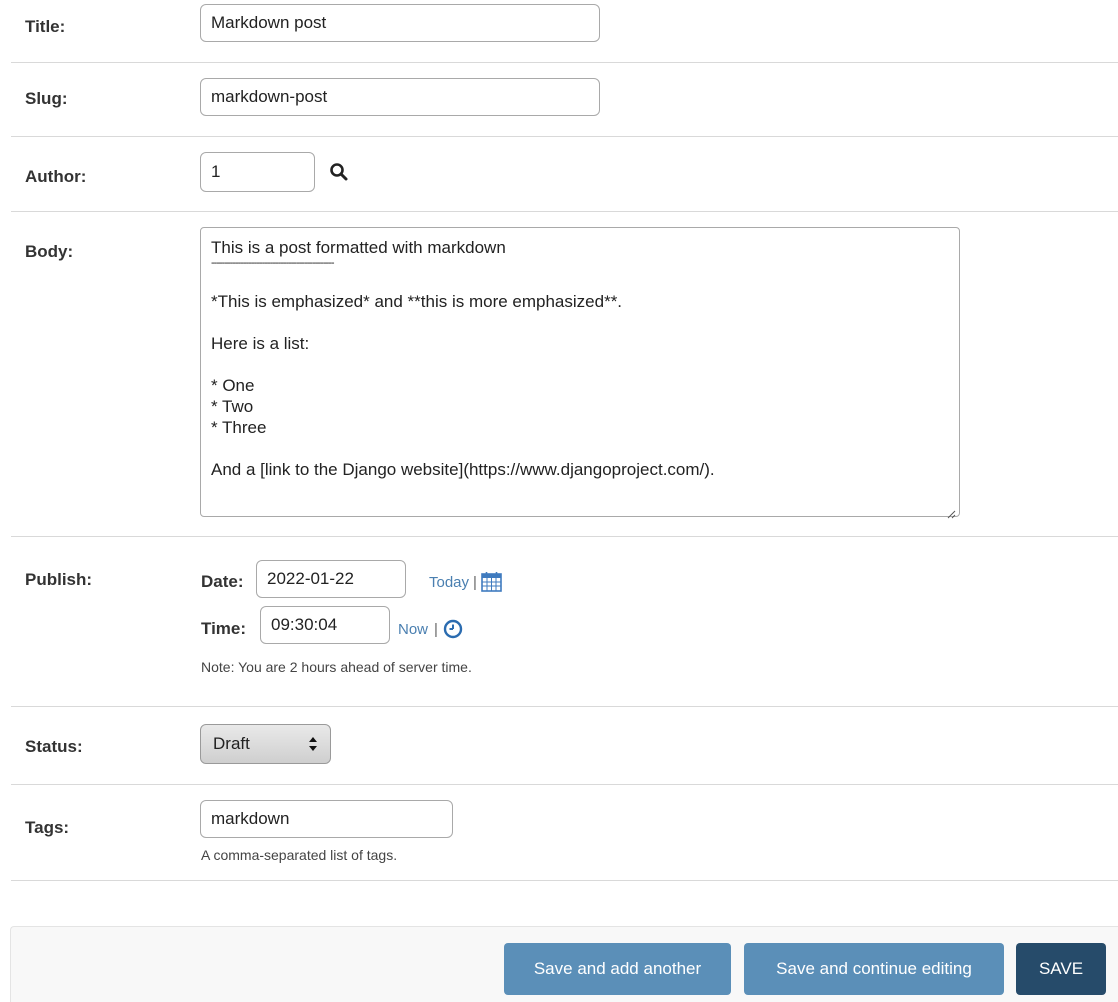 The height and width of the screenshot is (1002, 1118). What do you see at coordinates (299, 855) in the screenshot?
I see `tags-help: A comma-separated list of tags.` at bounding box center [299, 855].